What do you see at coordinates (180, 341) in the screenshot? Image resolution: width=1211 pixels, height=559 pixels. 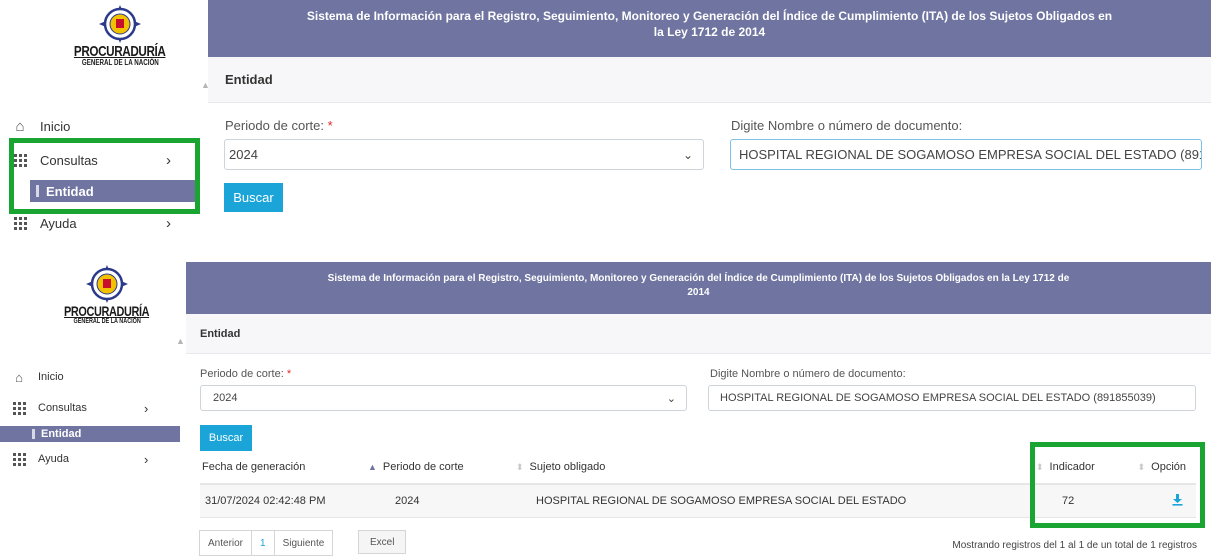 I see `scroll-up-icon: ▲` at bounding box center [180, 341].